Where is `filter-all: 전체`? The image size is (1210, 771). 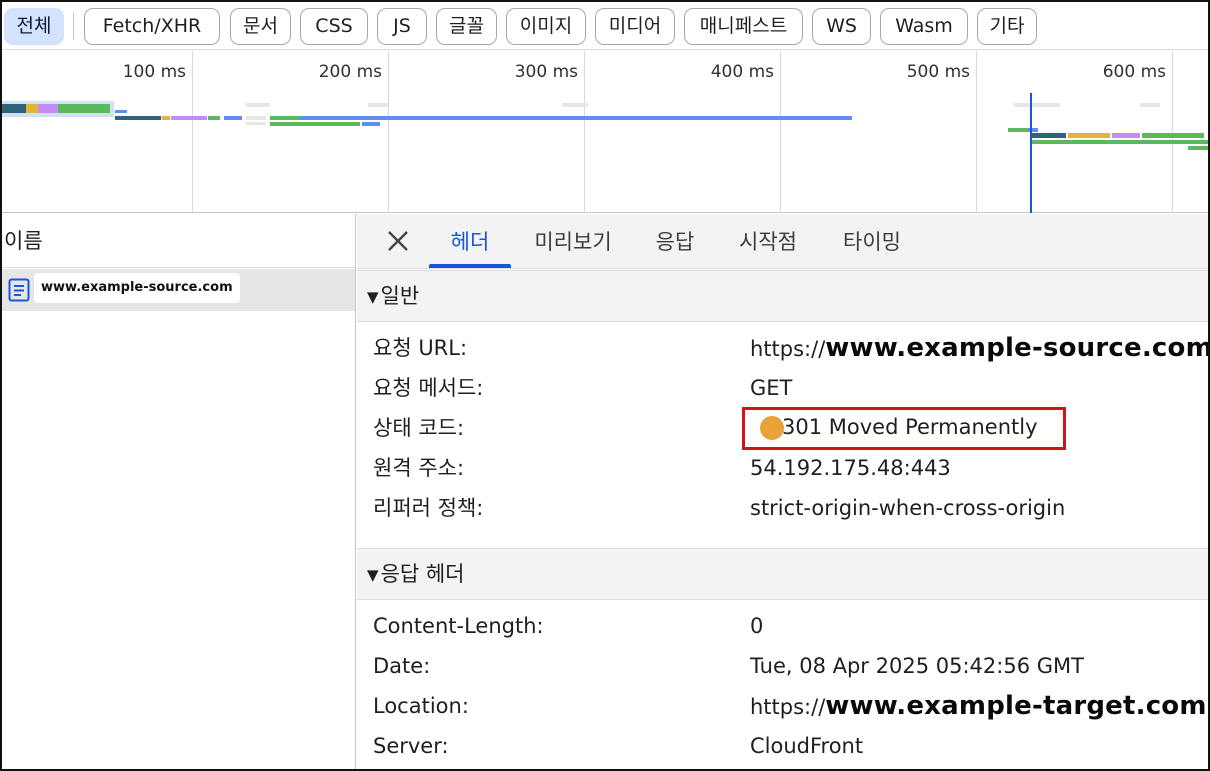
filter-all: 전체 is located at coordinates (34, 26).